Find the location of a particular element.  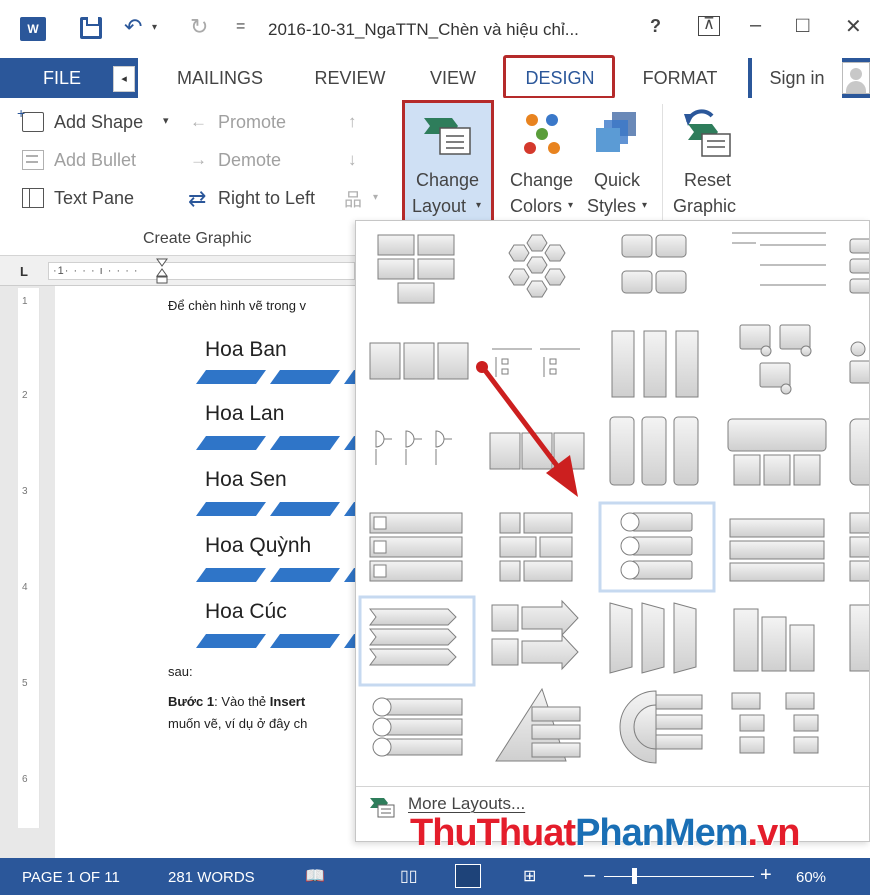

layout-option-alternating-hexagons is located at coordinates (654, 264).